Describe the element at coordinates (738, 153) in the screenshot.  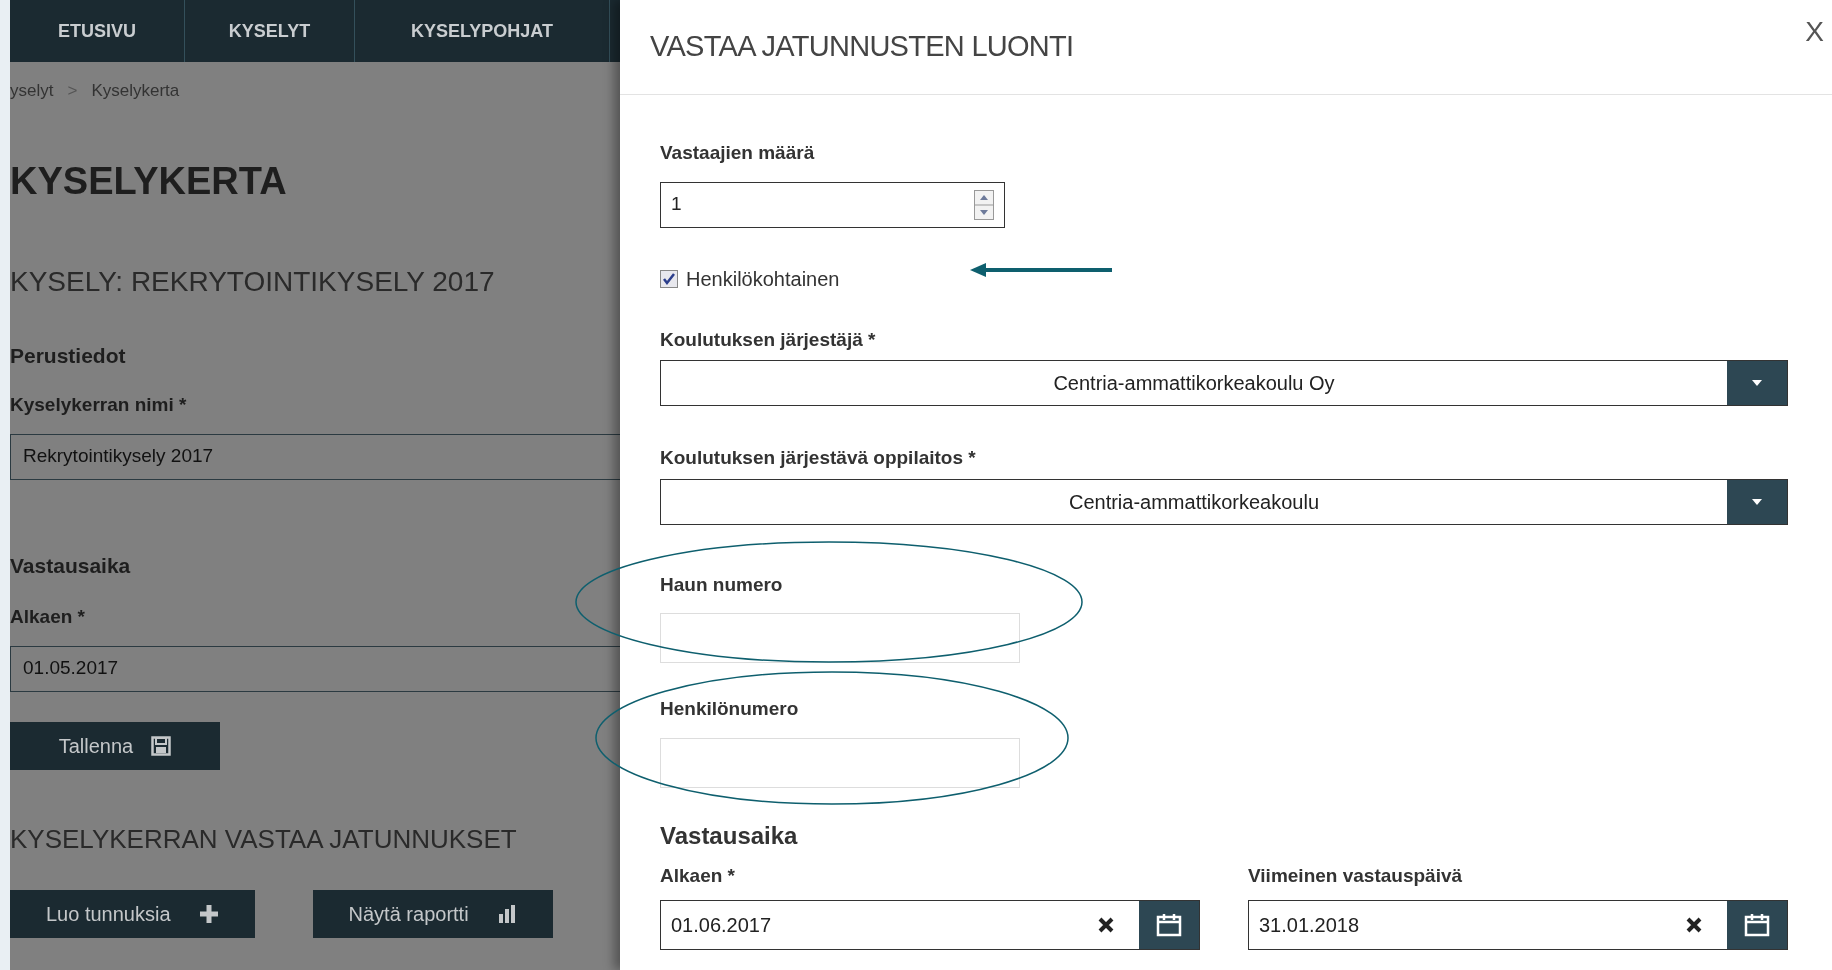
I see `field-label: Vastaajien määrä` at that location.